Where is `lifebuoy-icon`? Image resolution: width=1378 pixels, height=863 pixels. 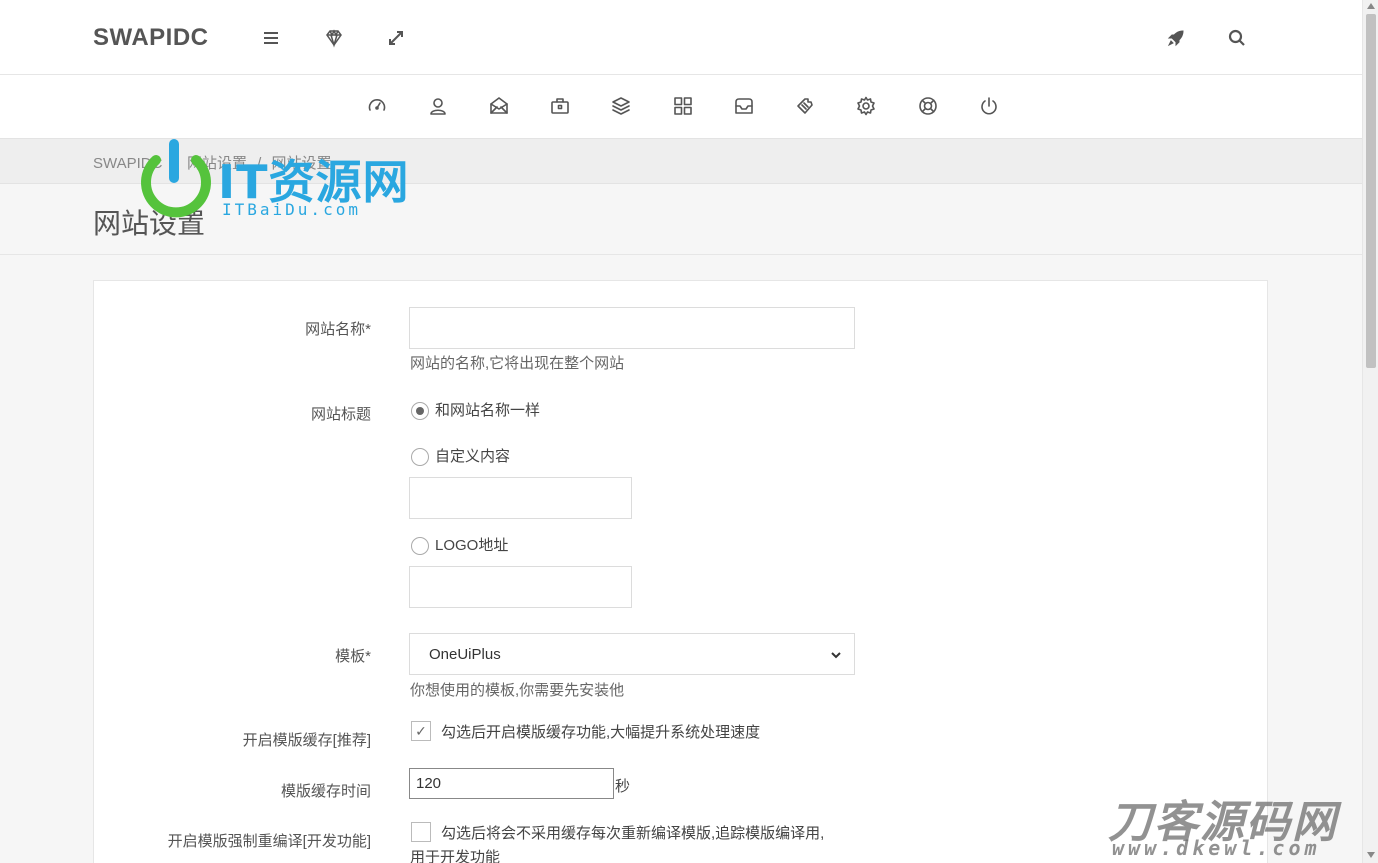 lifebuoy-icon is located at coordinates (928, 106).